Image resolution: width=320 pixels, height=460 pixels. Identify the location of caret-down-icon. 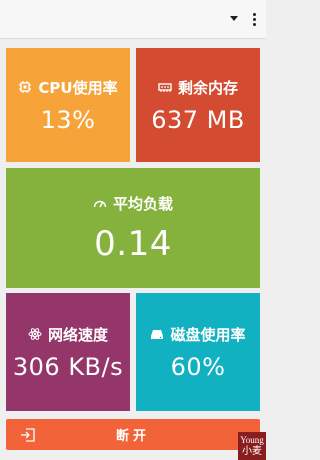
(234, 18).